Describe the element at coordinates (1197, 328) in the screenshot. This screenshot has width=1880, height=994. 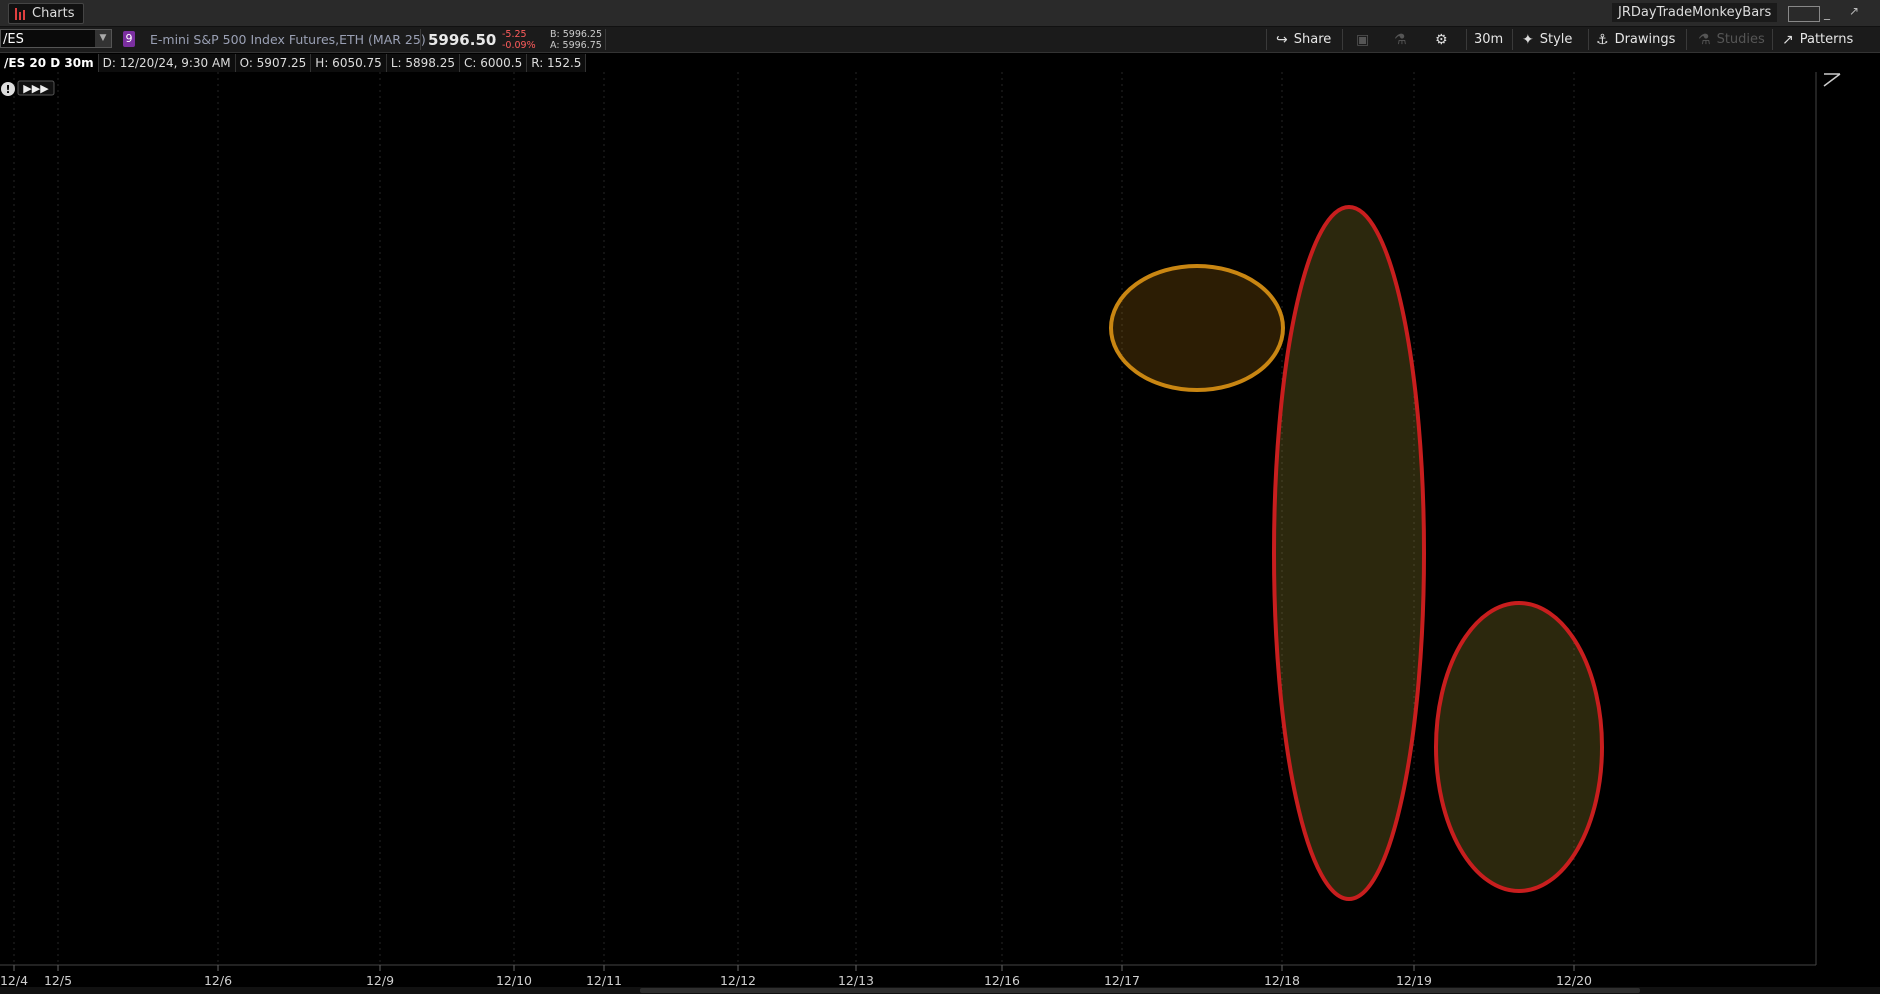
I see `orange-ellipse-annotation` at that location.